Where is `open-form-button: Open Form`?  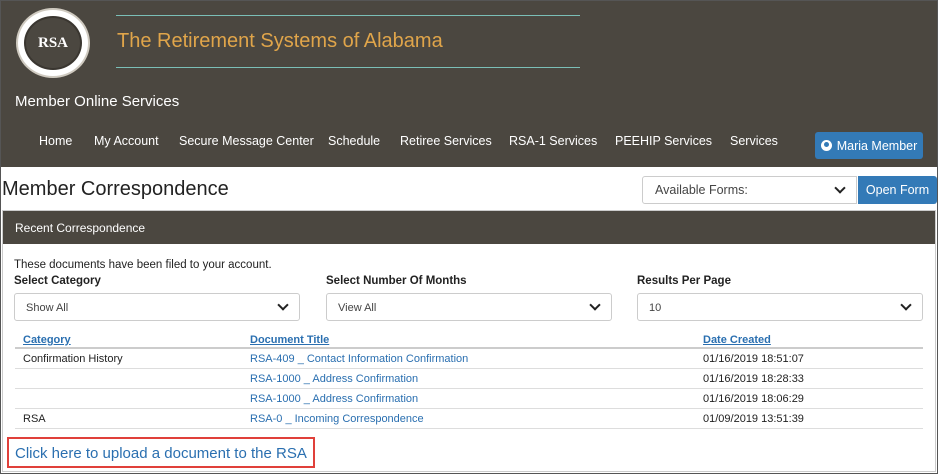
open-form-button: Open Form is located at coordinates (897, 190).